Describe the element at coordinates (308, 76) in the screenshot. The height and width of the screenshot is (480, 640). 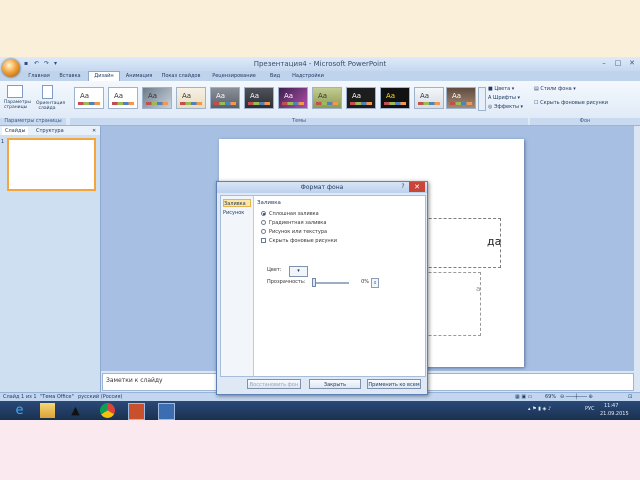
I see `tab-addins: Надстройки` at that location.